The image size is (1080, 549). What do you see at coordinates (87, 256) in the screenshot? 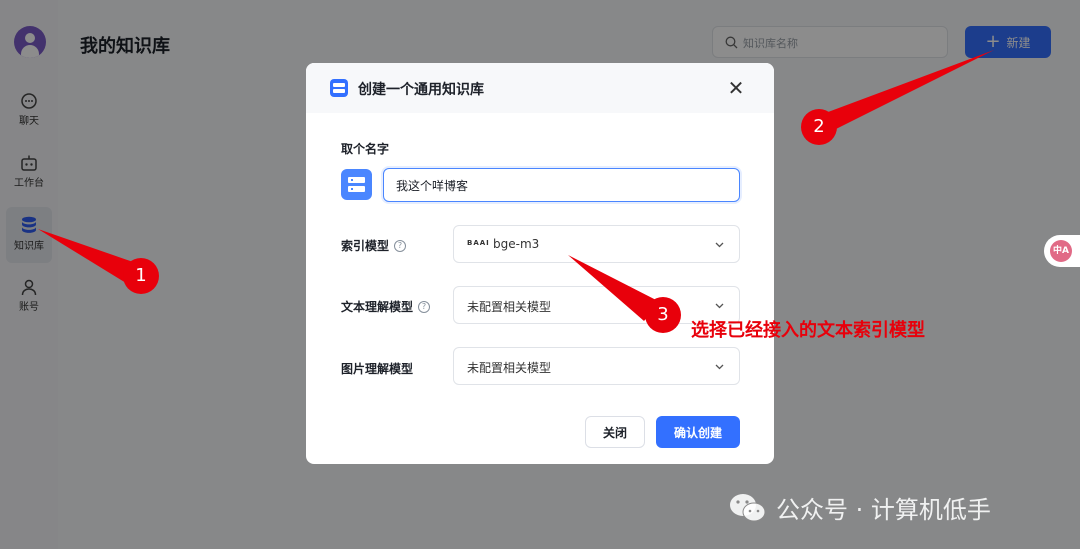
I see `arrow-step1` at bounding box center [87, 256].